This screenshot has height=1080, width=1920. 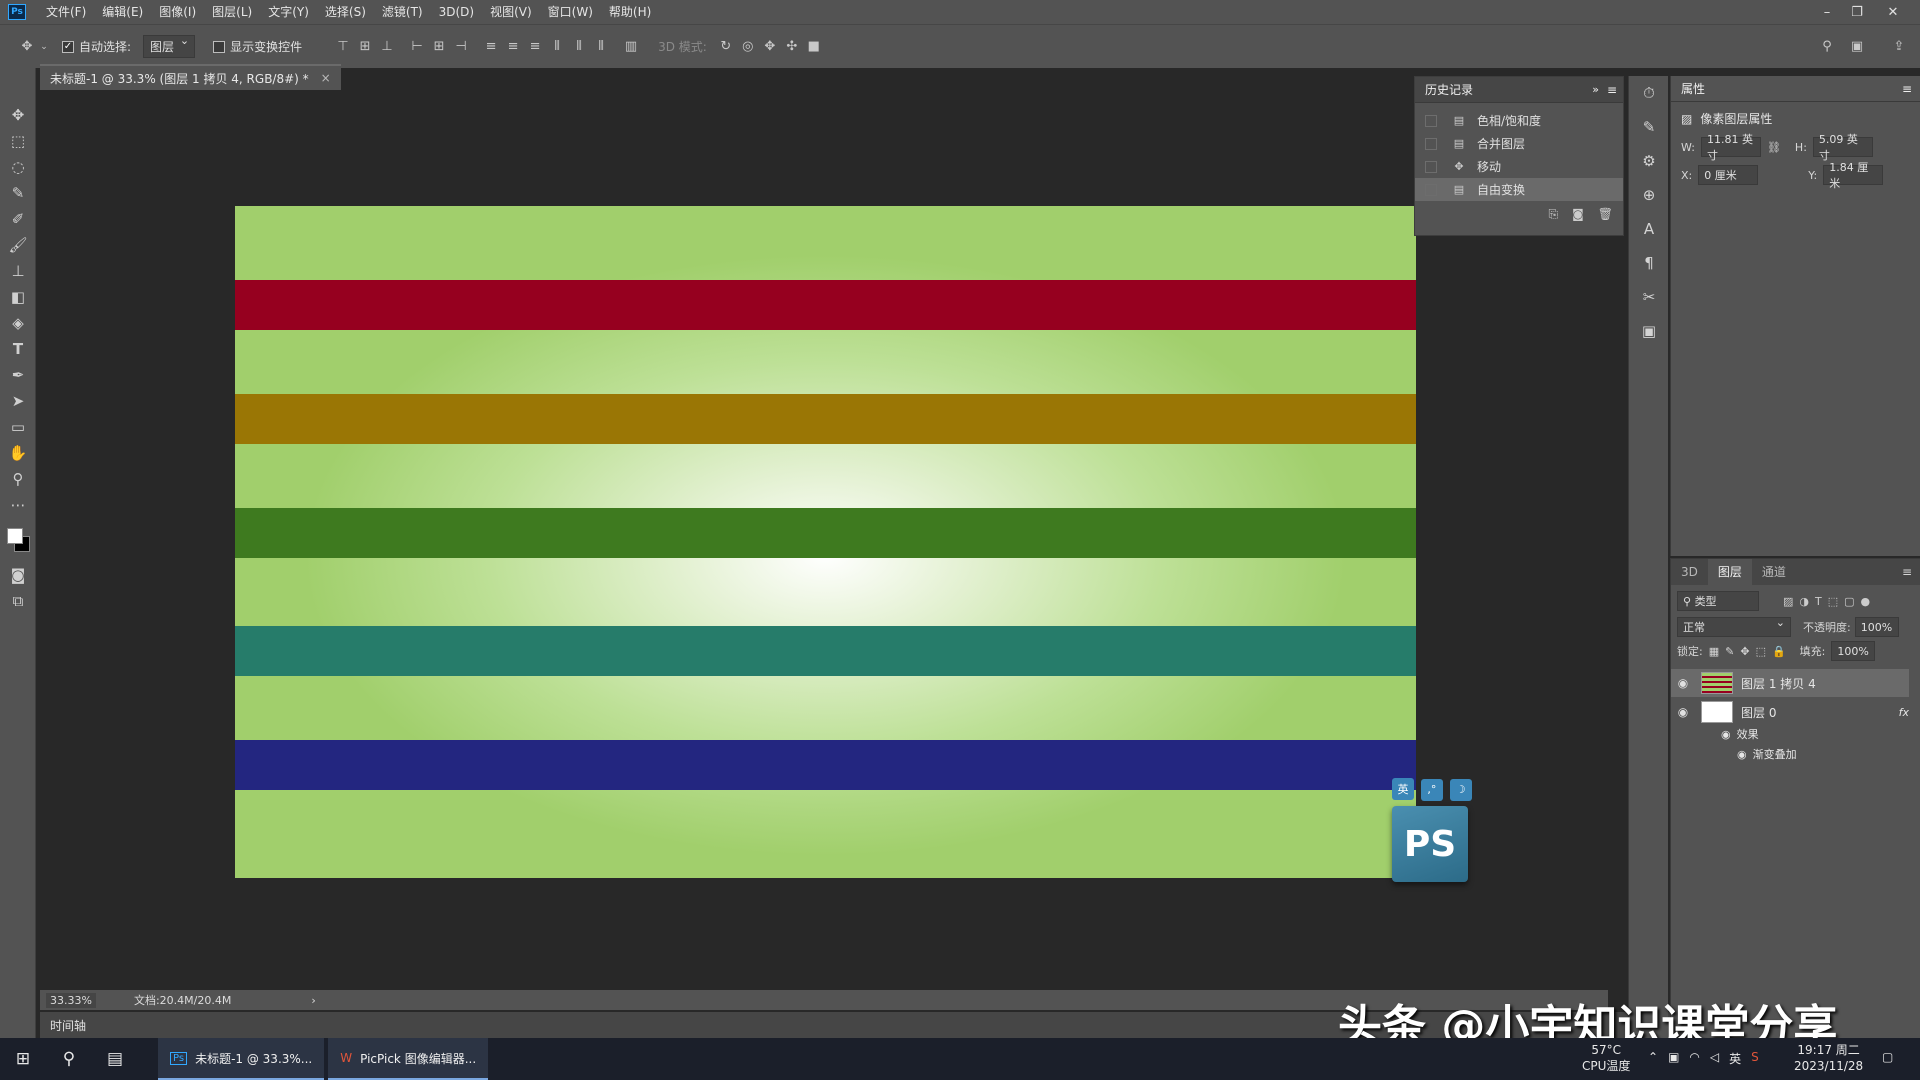 I want to click on align-top-icon: ⊤, so click(x=343, y=47).